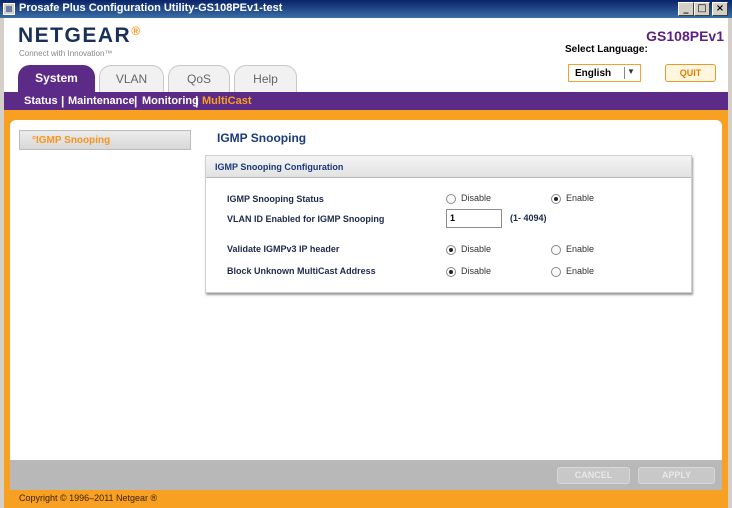 The width and height of the screenshot is (732, 508). I want to click on logo-text: NETGEAR, so click(75, 35).